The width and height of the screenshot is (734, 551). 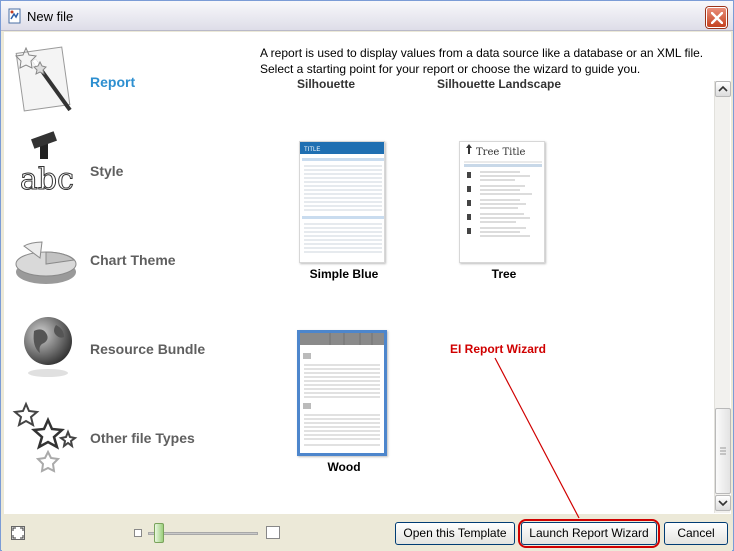 I want to click on zoom-slider-handle, so click(x=159, y=533).